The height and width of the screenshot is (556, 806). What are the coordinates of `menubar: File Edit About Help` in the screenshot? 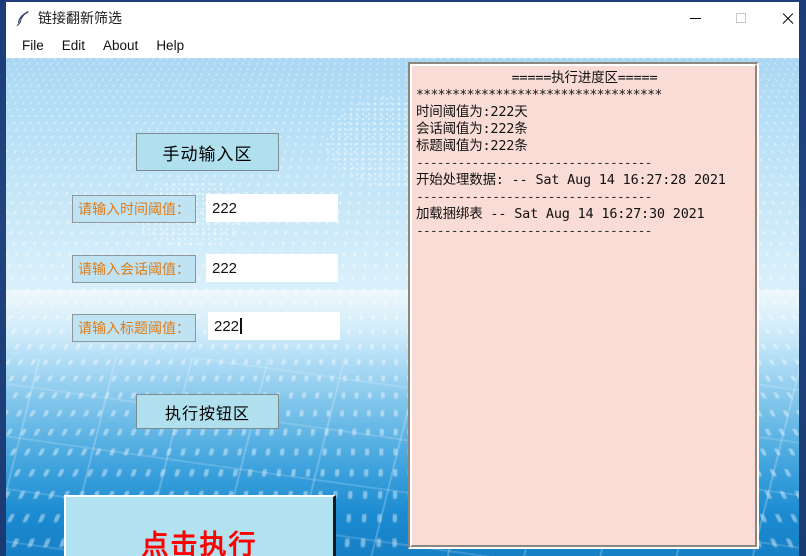 It's located at (402, 45).